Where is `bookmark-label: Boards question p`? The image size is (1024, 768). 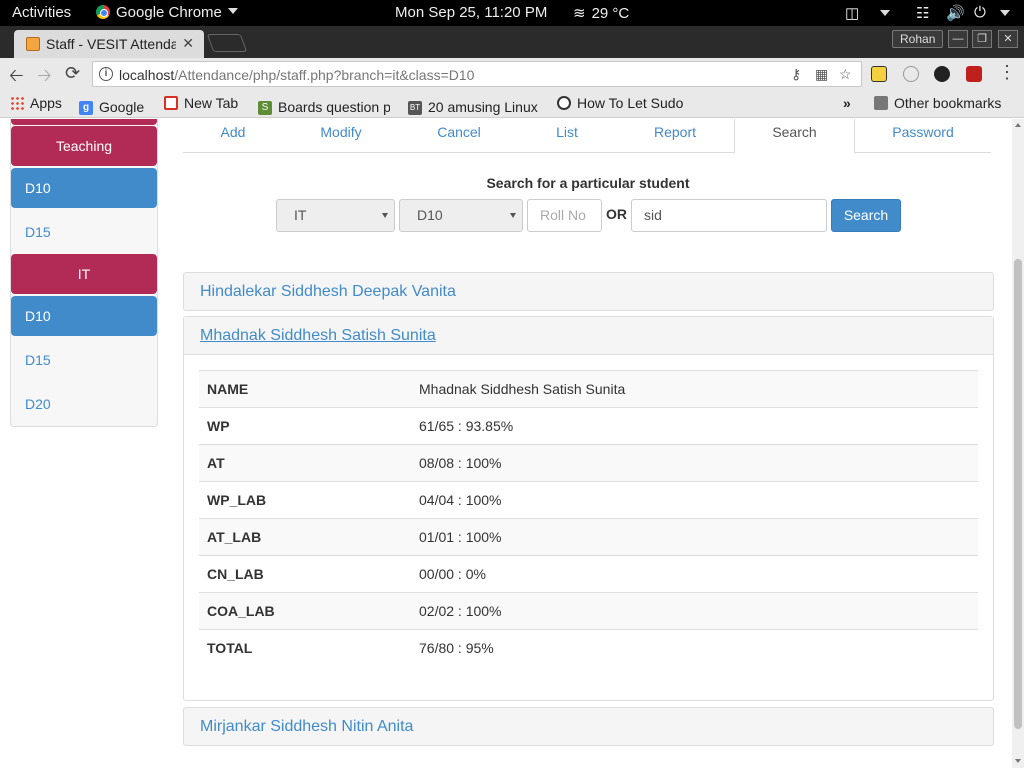 bookmark-label: Boards question p is located at coordinates (334, 107).